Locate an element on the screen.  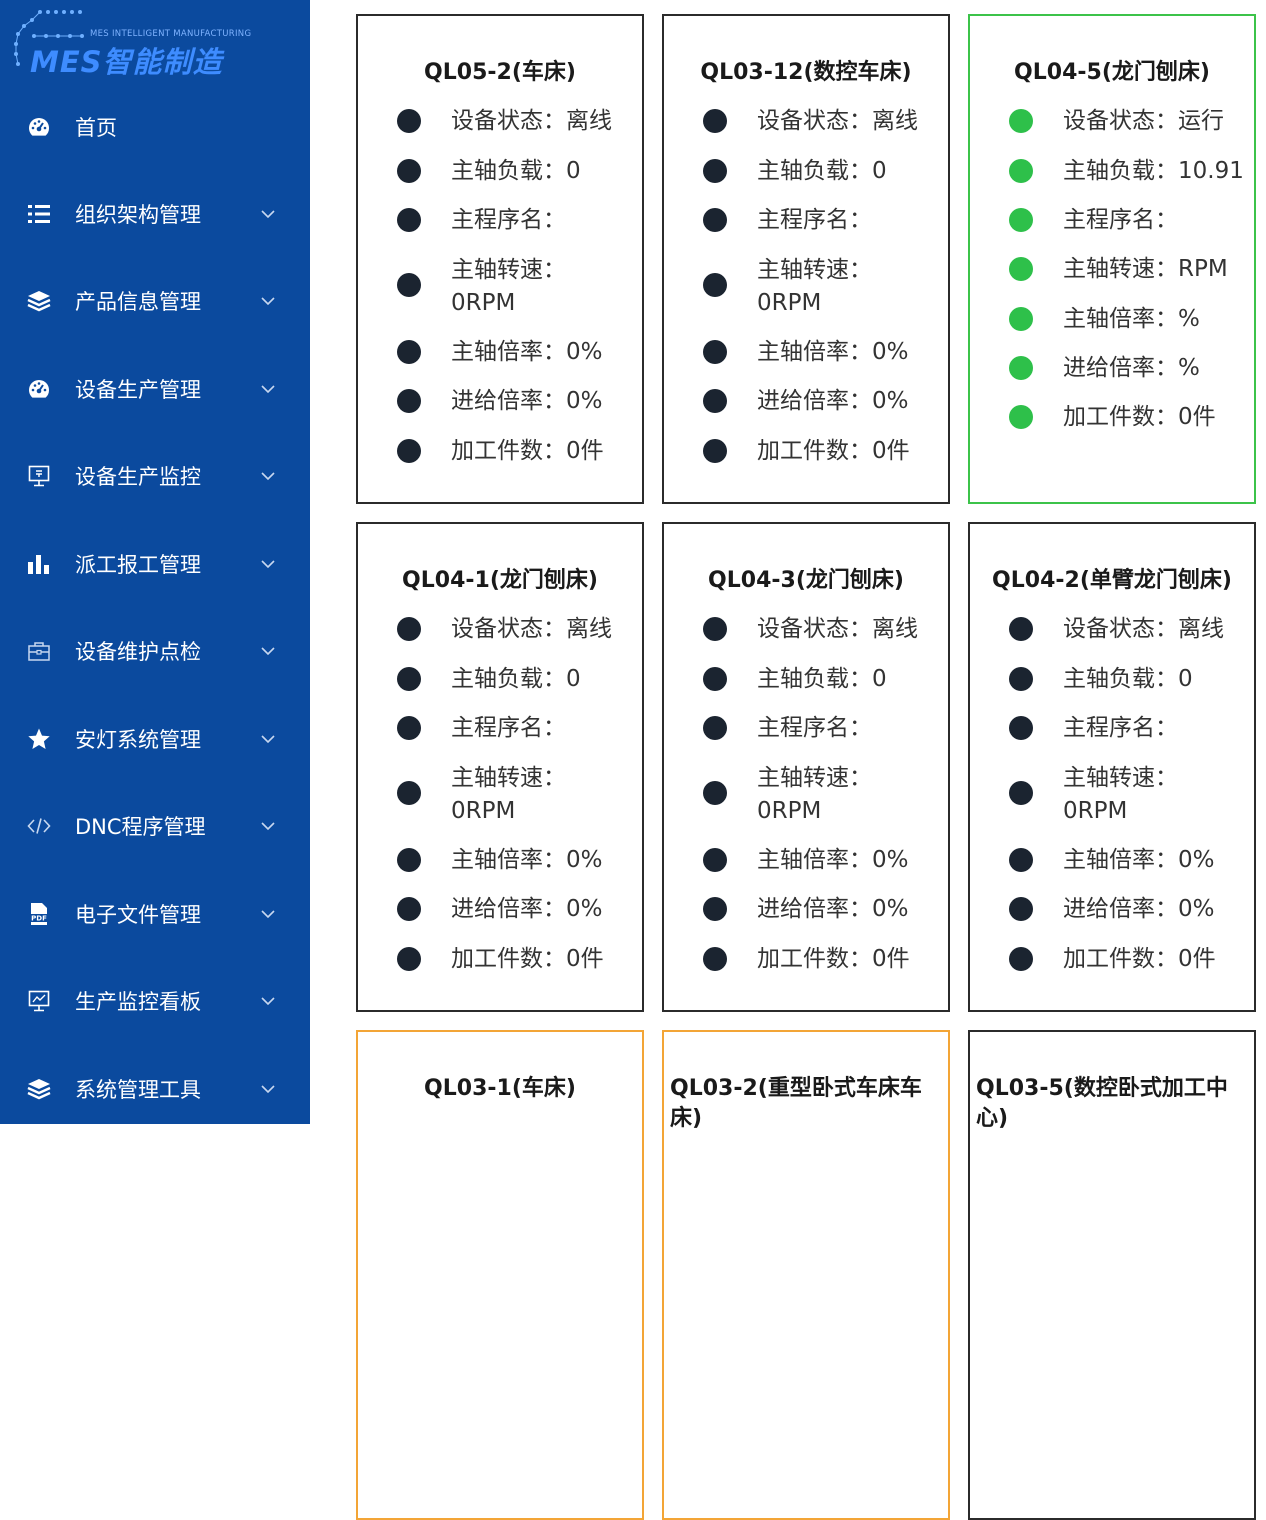
sidebar-item-documents: PDF 电子文件管理 is located at coordinates (155, 914).